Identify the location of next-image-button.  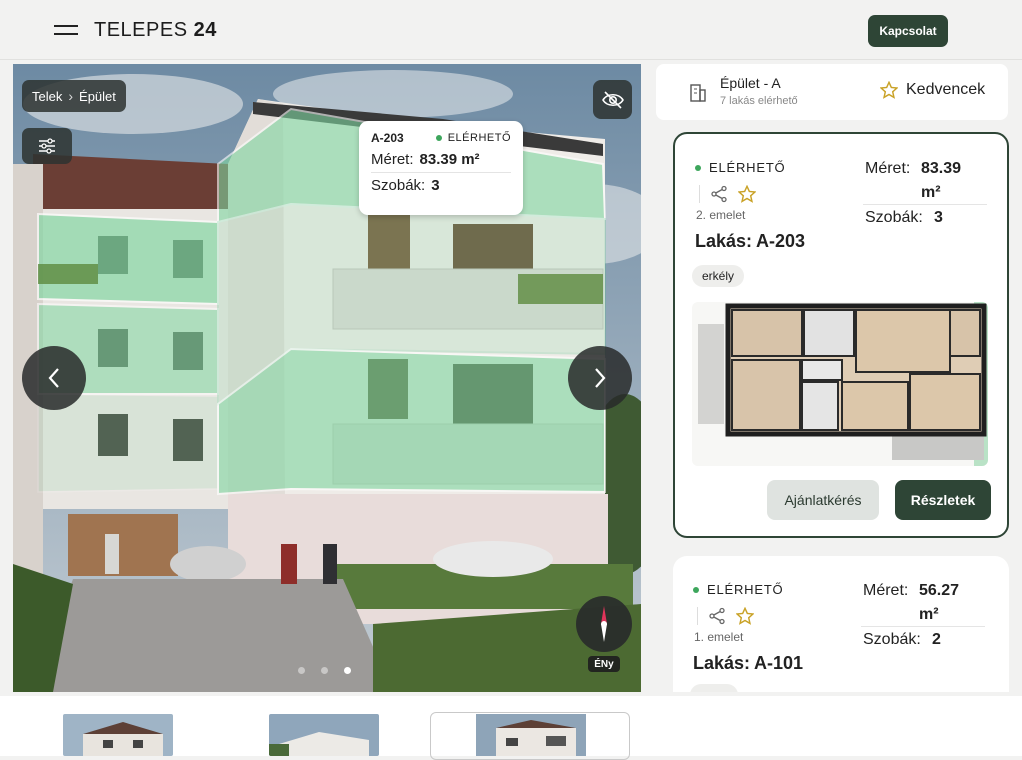
(600, 378).